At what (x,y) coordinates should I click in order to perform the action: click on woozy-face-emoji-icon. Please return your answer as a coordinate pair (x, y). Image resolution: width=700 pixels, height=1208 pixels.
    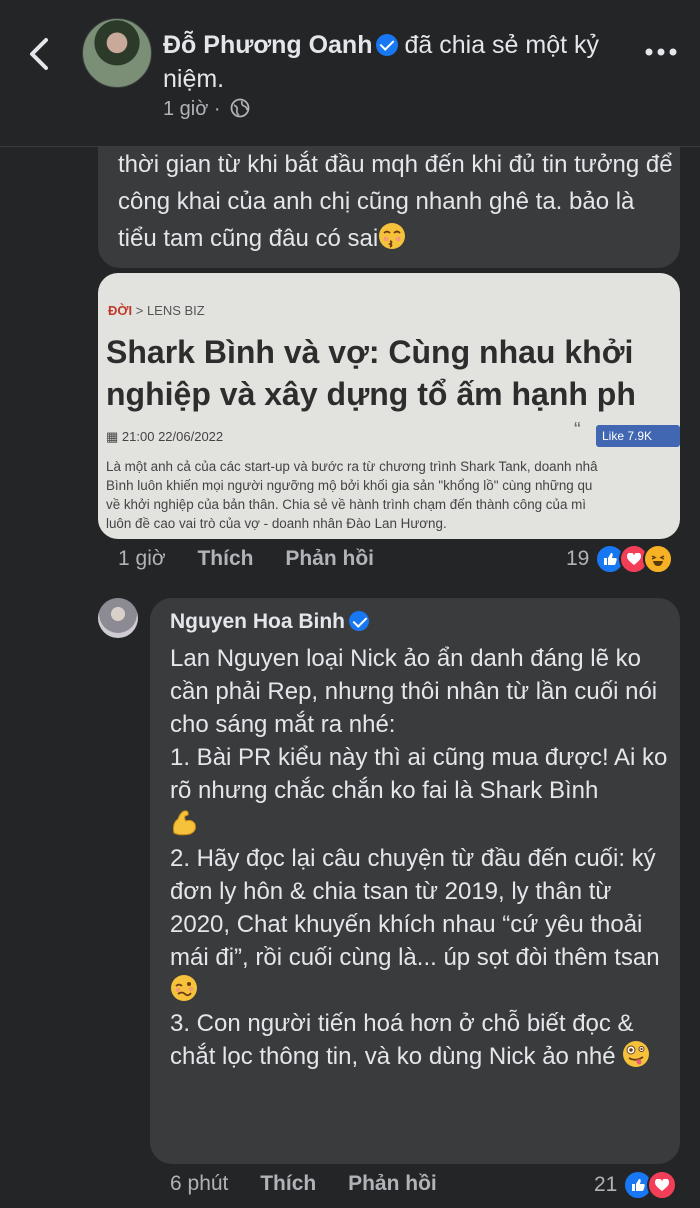
    Looking at the image, I should click on (184, 988).